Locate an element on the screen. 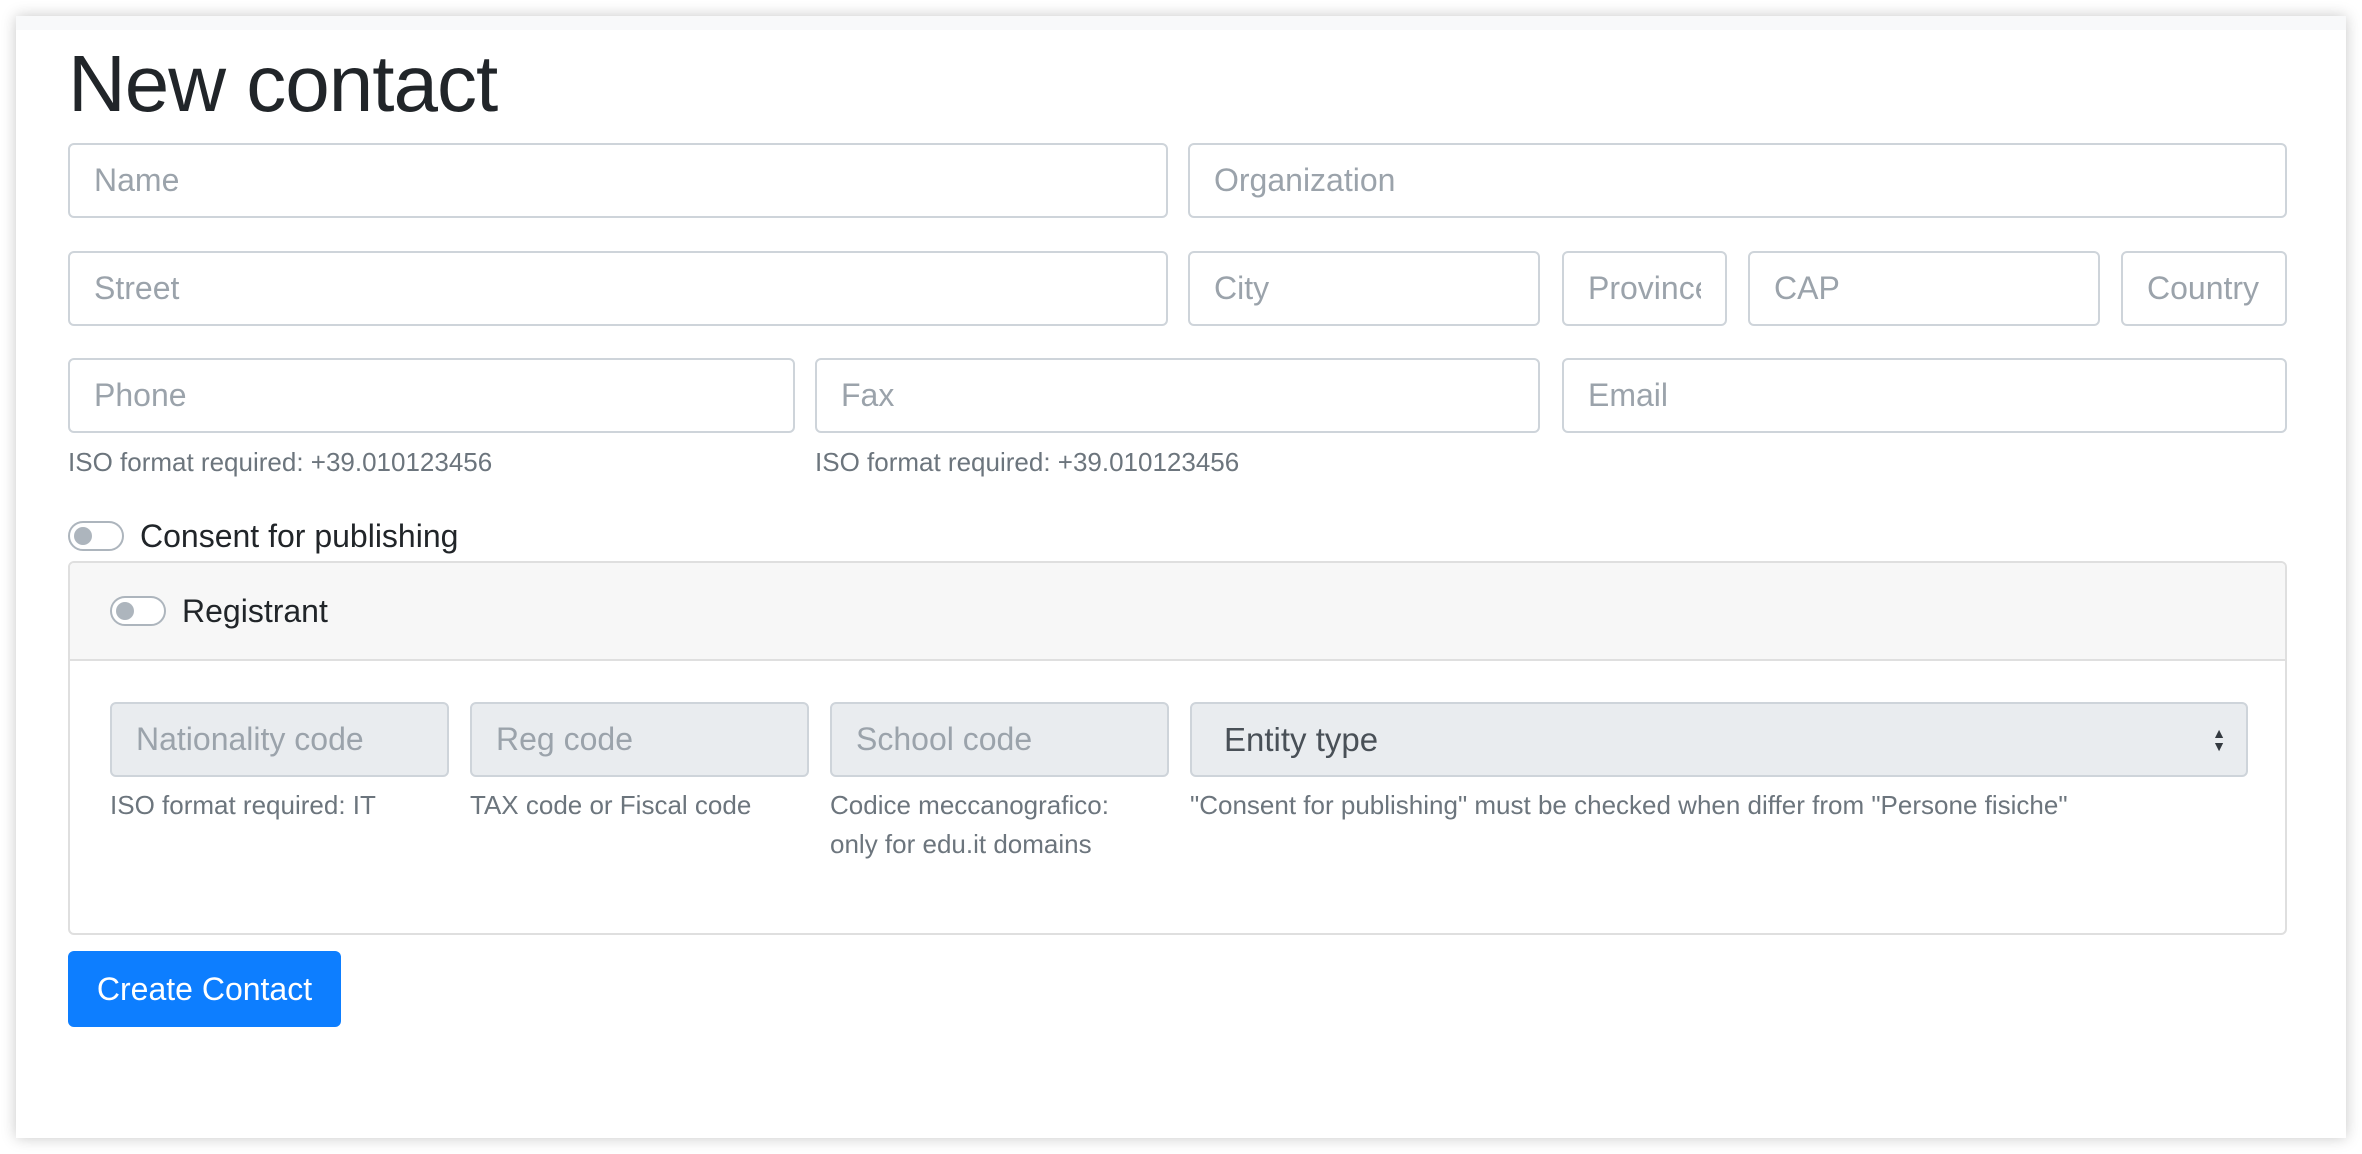  school-code-help-text-line2: only for edu.it domains is located at coordinates (961, 844).